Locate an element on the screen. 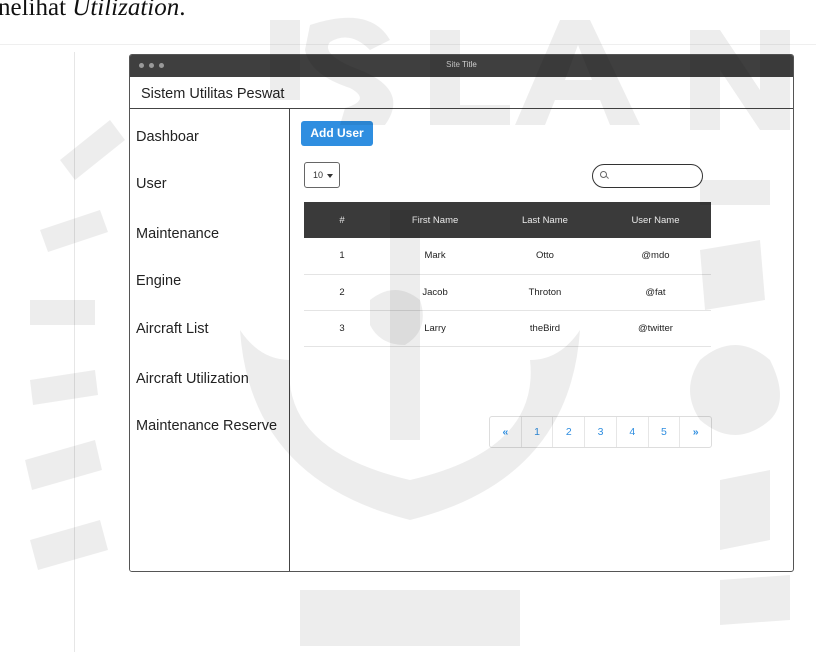 The height and width of the screenshot is (652, 816). pagination-next-button: » is located at coordinates (695, 432).